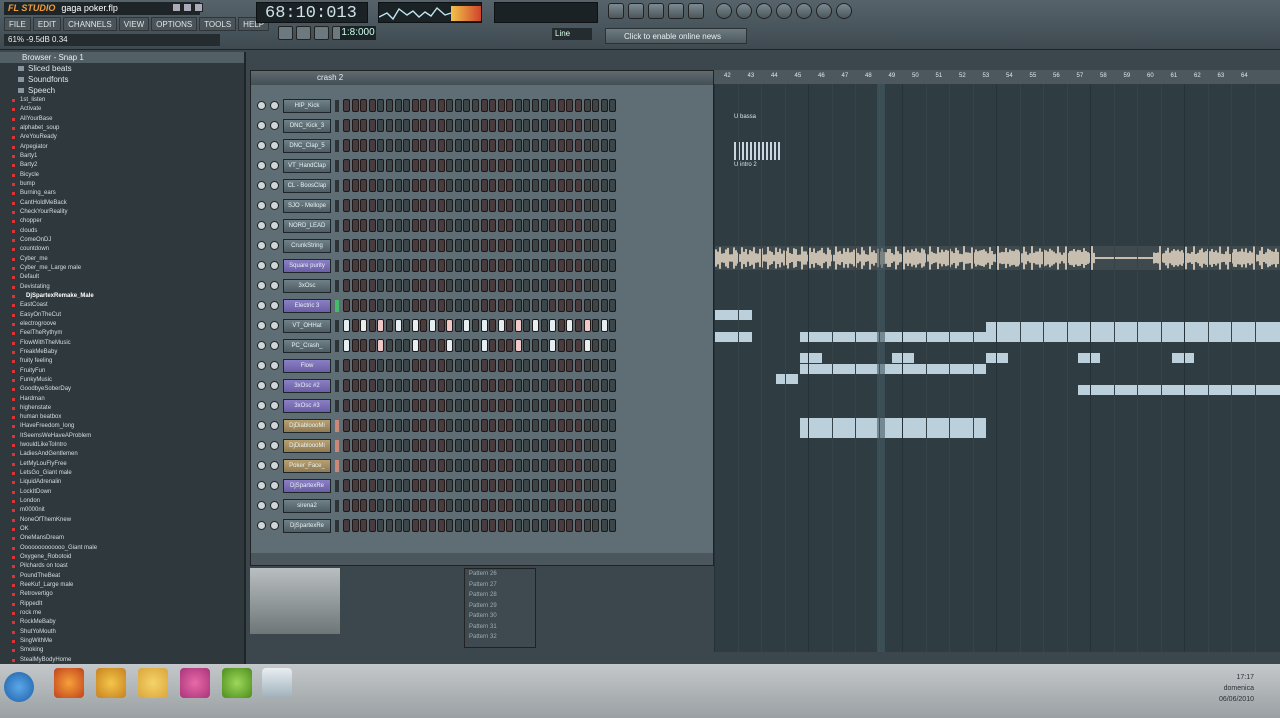  What do you see at coordinates (307, 246) in the screenshot?
I see `channel-name-button: CrunkString` at bounding box center [307, 246].